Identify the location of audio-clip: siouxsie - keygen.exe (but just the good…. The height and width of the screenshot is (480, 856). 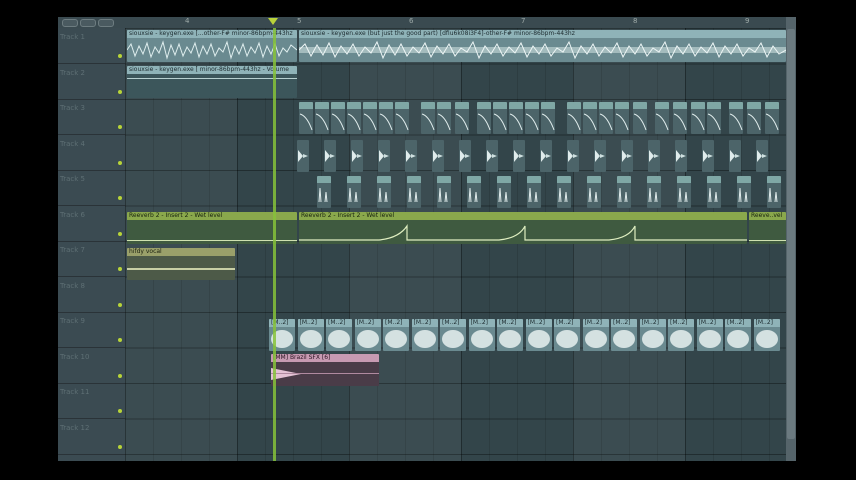
(542, 46).